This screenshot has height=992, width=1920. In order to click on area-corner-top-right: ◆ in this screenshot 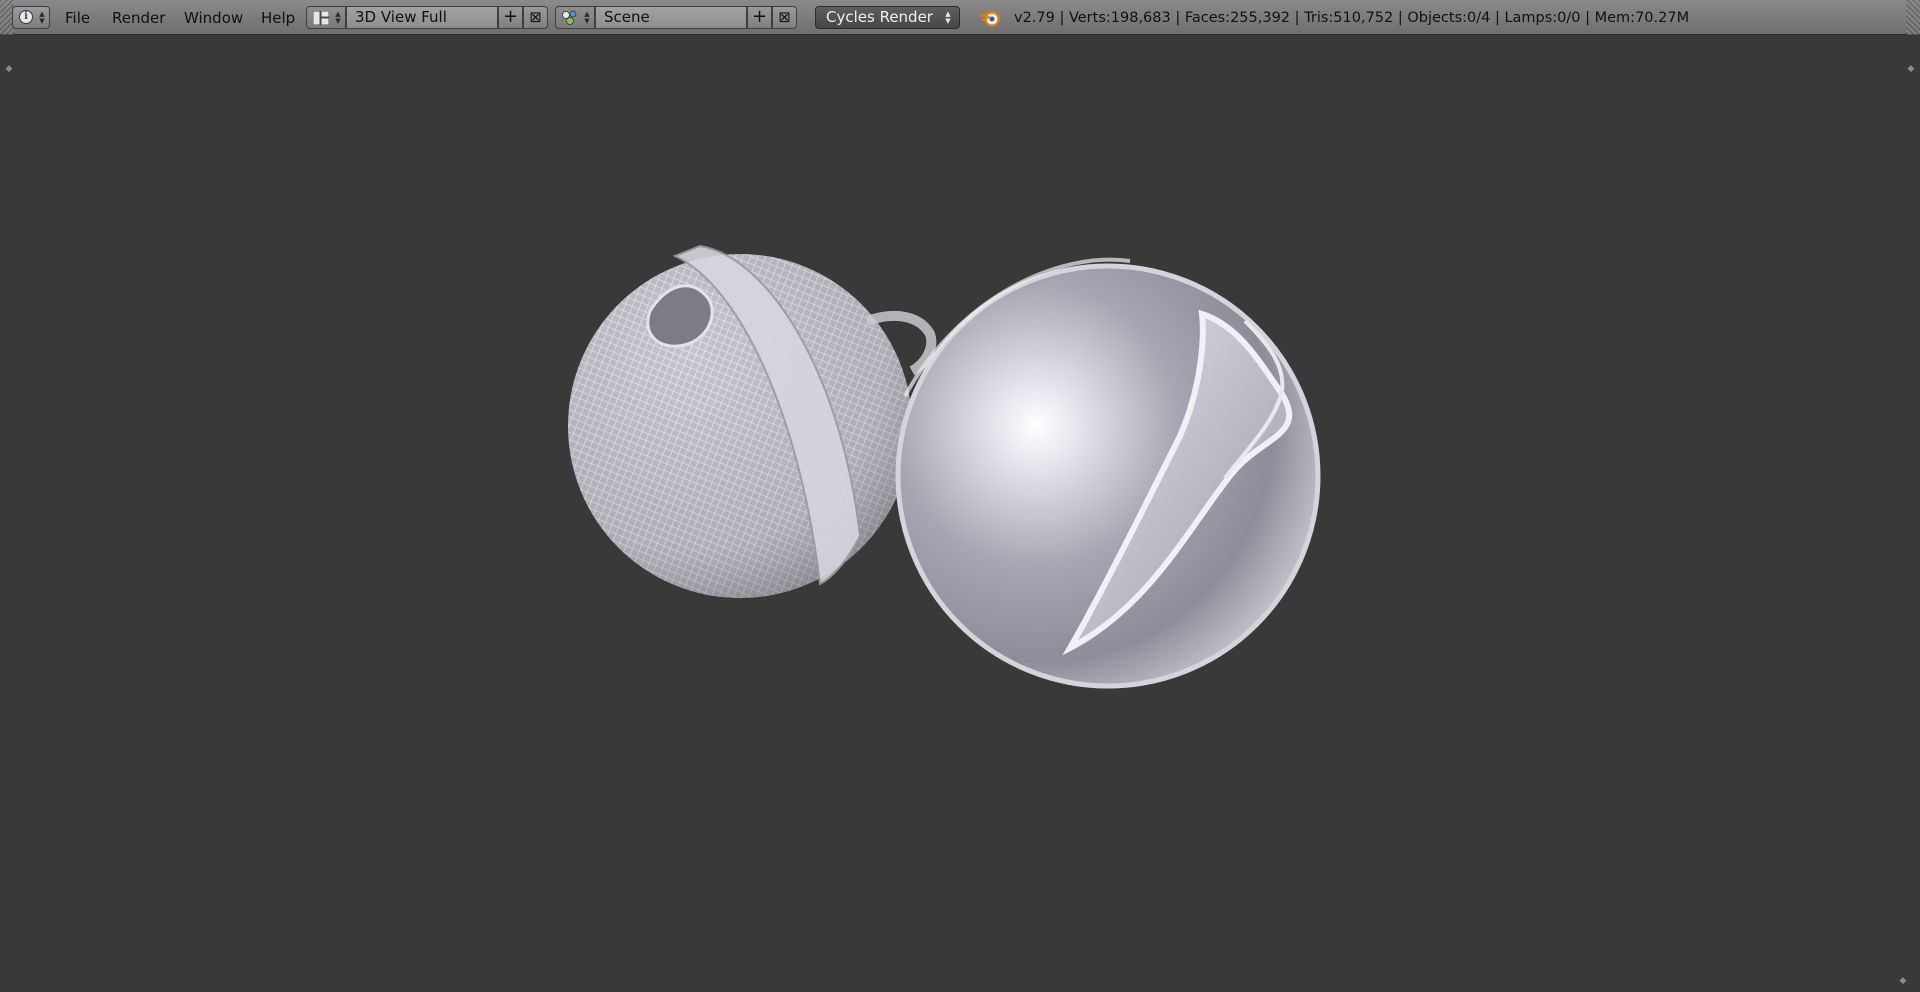, I will do `click(1911, 69)`.